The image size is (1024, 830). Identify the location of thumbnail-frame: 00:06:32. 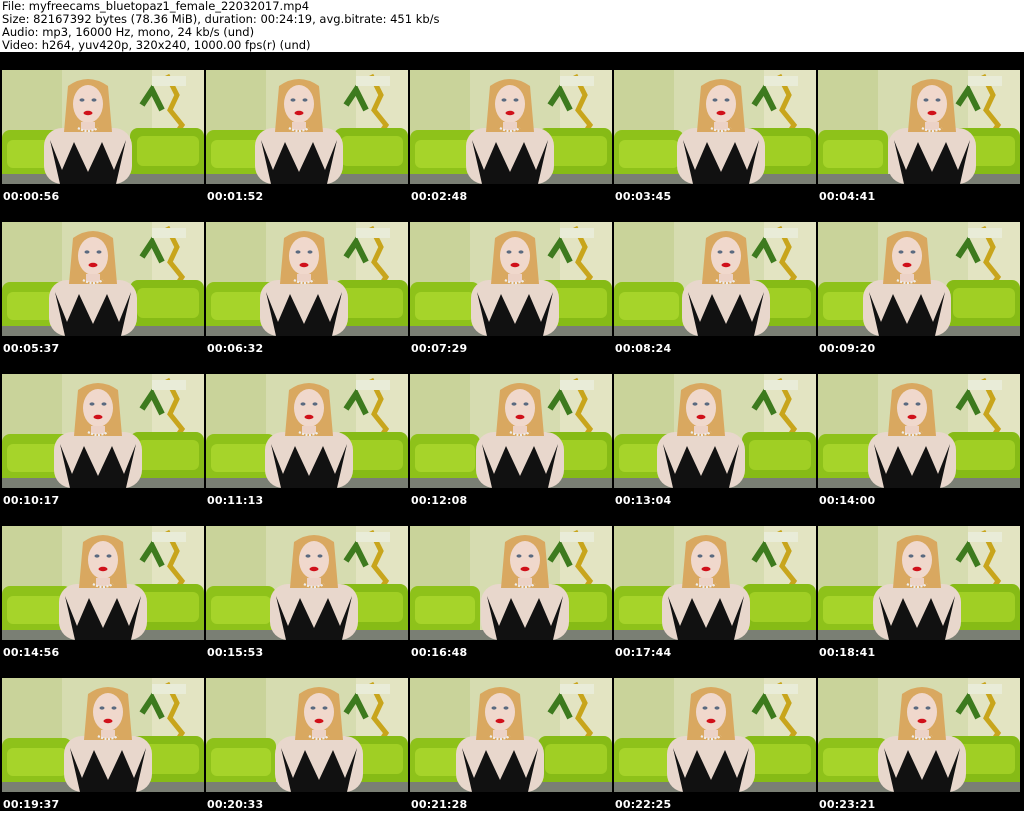
(308, 298).